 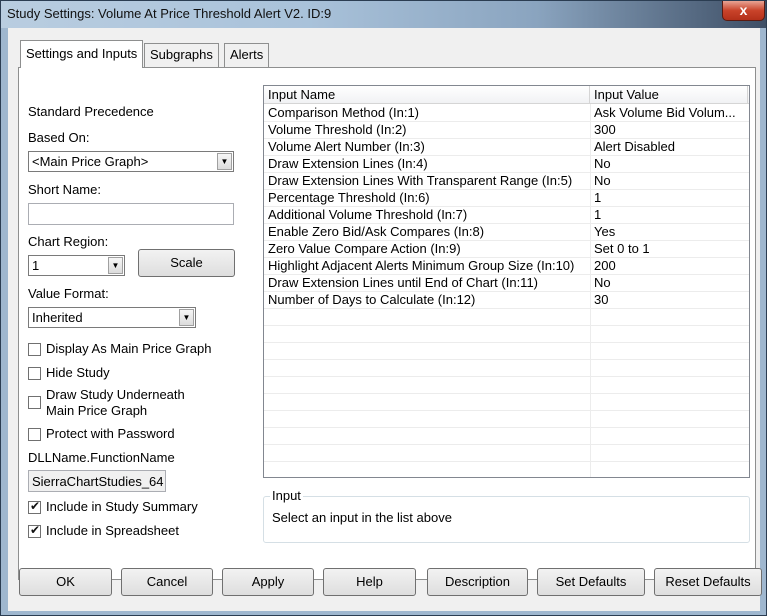 I want to click on column-header-input-name: Input Name, so click(x=427, y=95).